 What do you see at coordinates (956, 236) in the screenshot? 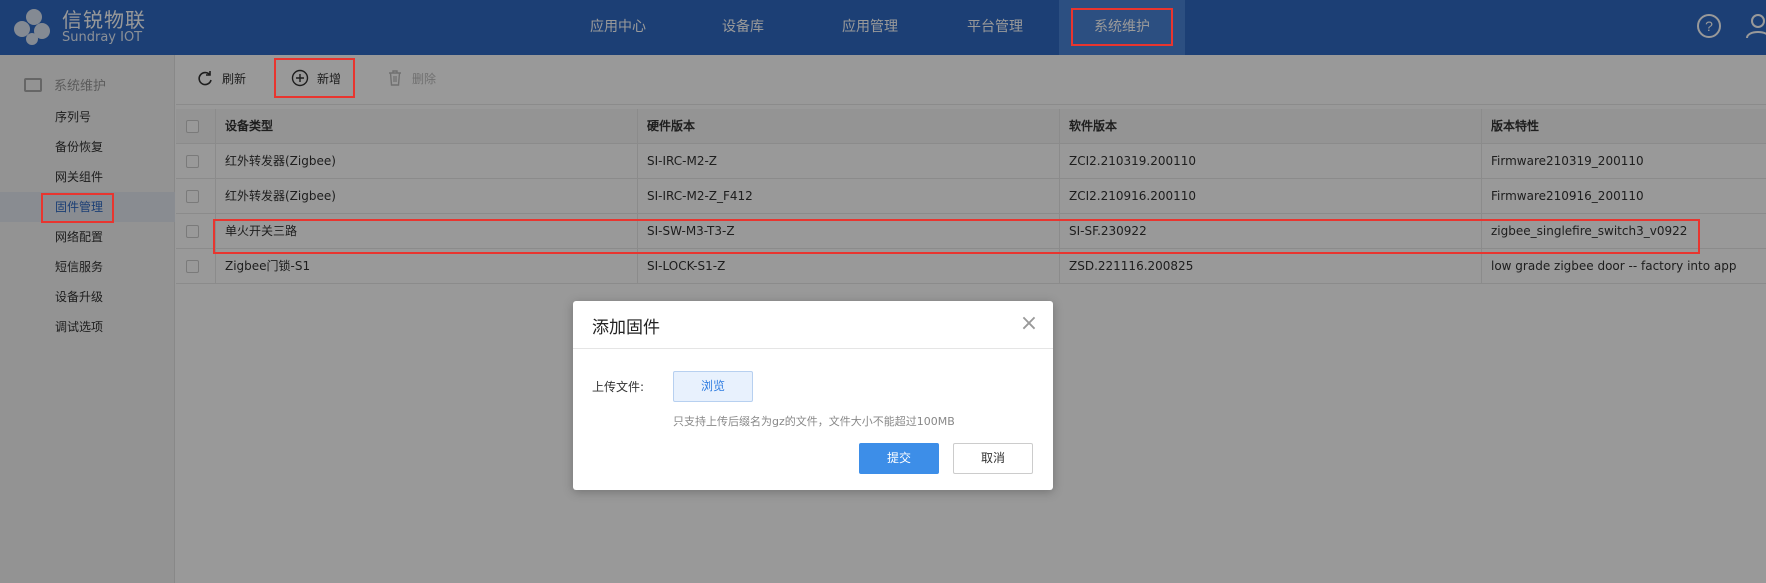
I see `highlight-table-row` at bounding box center [956, 236].